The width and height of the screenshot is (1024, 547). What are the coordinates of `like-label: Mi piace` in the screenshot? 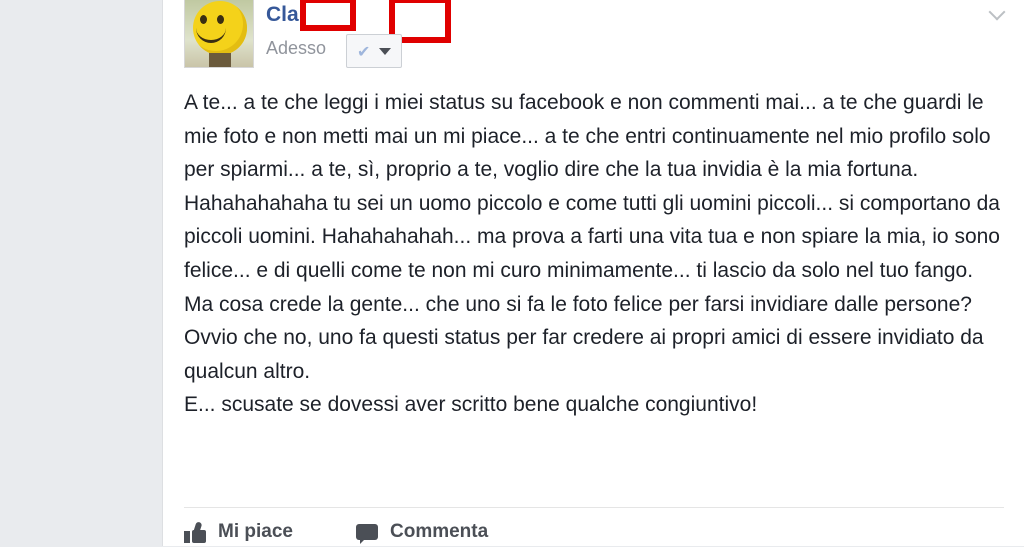 It's located at (255, 531).